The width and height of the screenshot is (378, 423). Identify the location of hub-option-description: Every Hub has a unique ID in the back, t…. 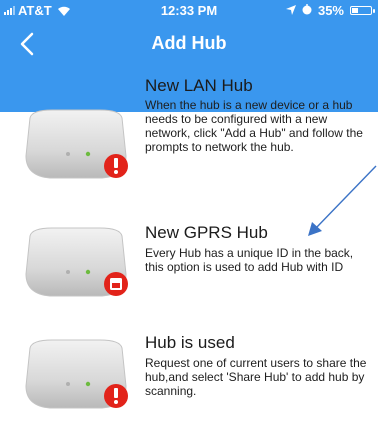
(249, 260).